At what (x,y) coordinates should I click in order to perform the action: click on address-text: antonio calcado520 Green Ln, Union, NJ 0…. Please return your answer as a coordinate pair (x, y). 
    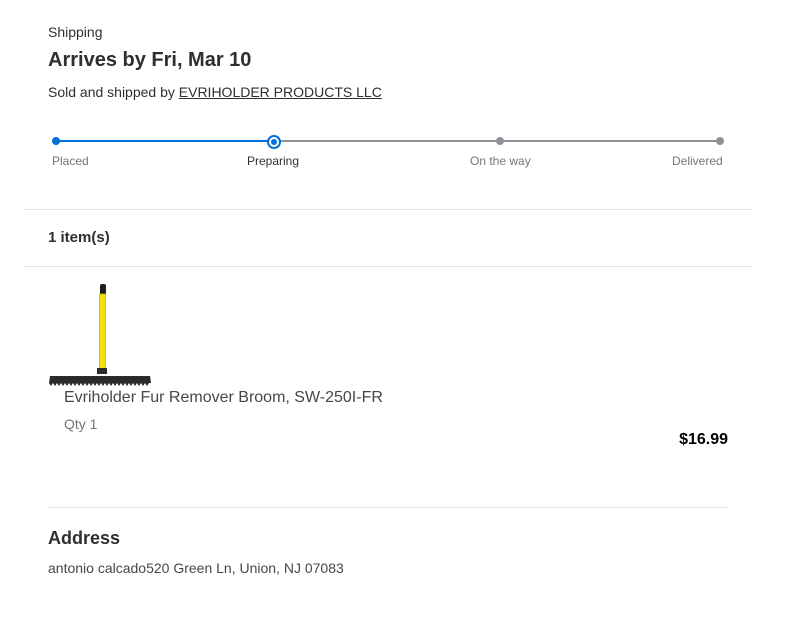
    Looking at the image, I should click on (196, 568).